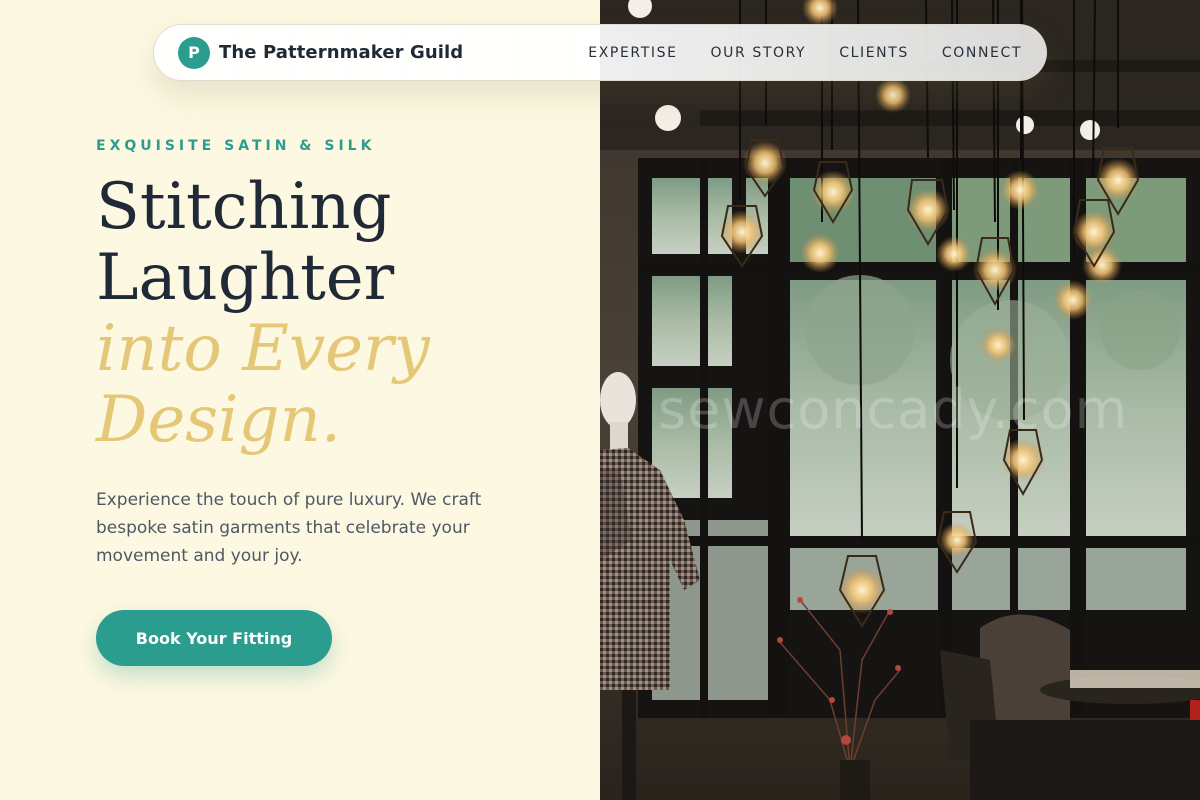 The width and height of the screenshot is (1200, 800). Describe the element at coordinates (982, 53) in the screenshot. I see `nav-link-connect: CONNECT` at that location.